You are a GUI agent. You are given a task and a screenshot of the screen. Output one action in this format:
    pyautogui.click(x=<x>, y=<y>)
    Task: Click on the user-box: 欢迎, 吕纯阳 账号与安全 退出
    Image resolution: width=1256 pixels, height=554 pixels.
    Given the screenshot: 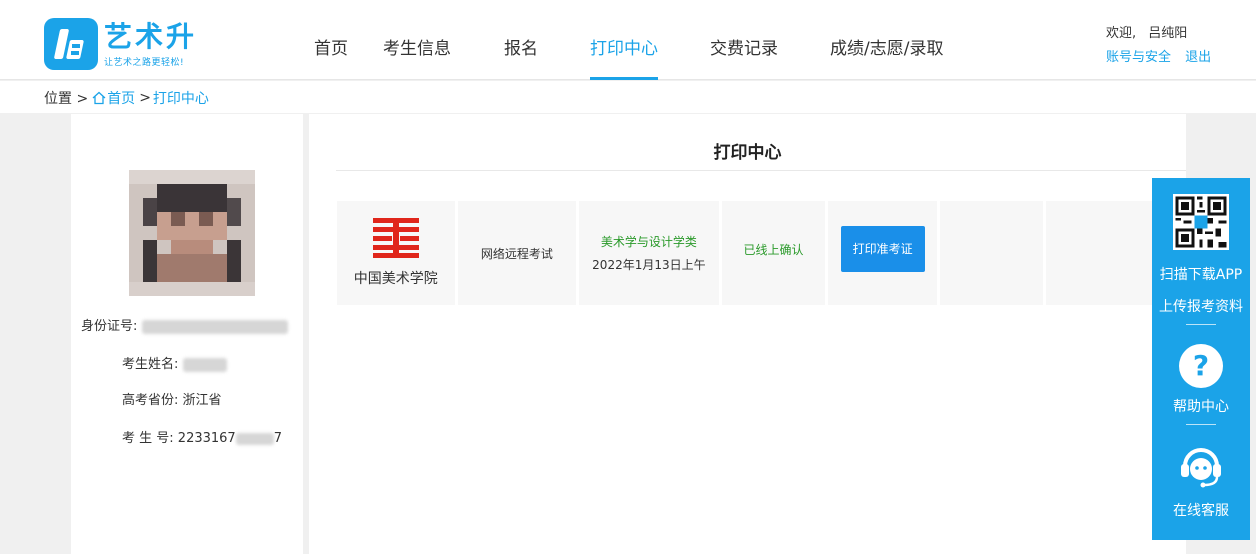 What is the action you would take?
    pyautogui.click(x=1158, y=43)
    